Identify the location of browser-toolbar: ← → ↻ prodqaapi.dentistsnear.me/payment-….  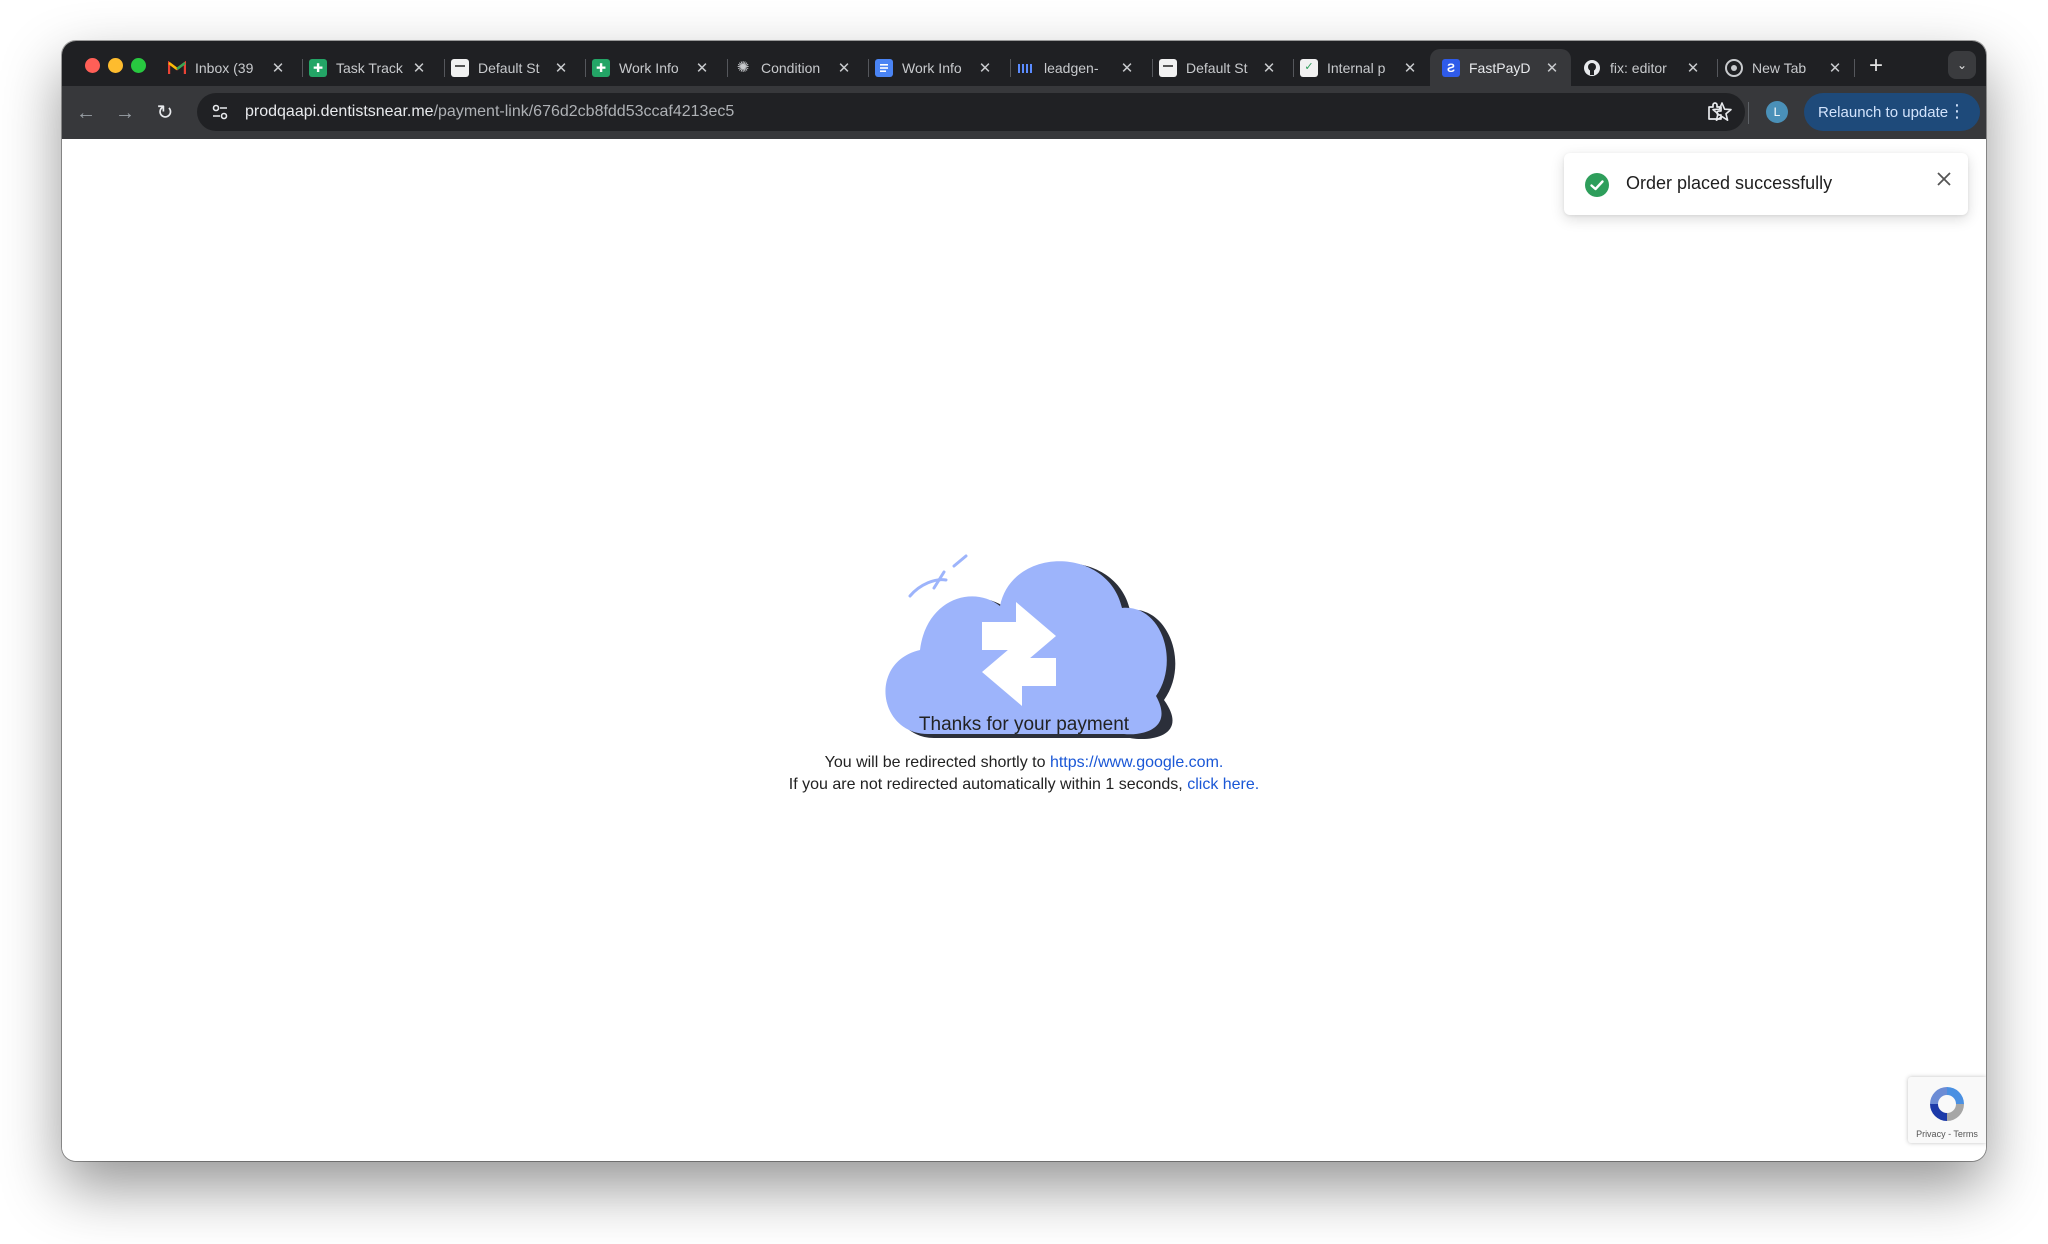
(1024, 112).